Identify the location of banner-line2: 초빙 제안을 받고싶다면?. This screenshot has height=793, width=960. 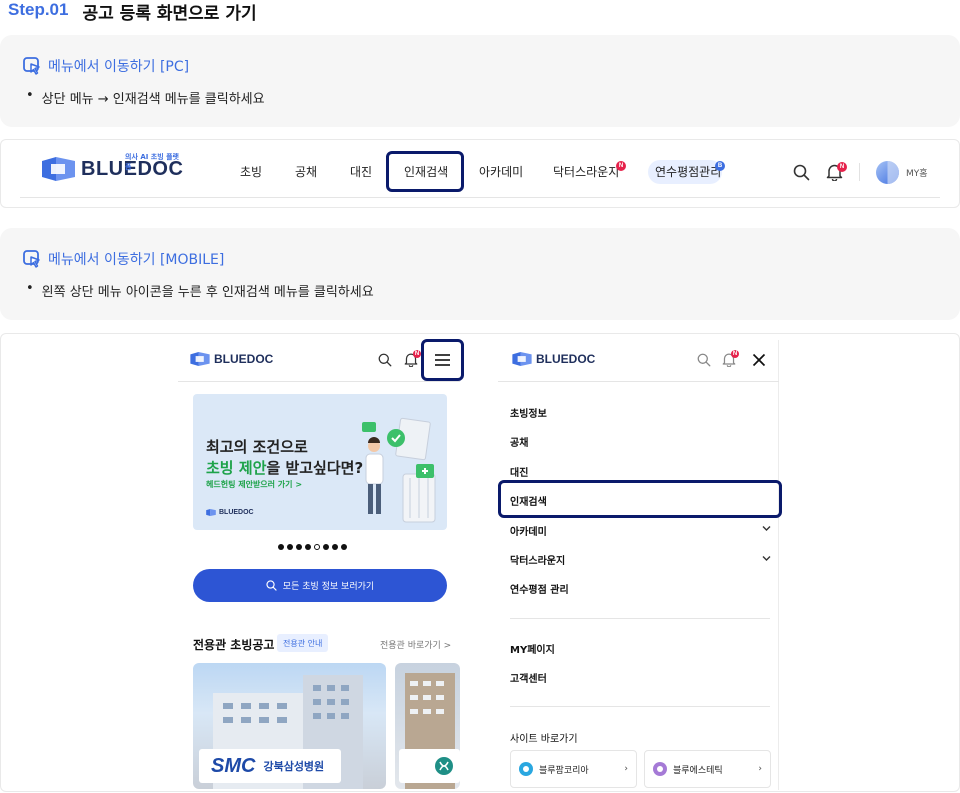
(284, 467).